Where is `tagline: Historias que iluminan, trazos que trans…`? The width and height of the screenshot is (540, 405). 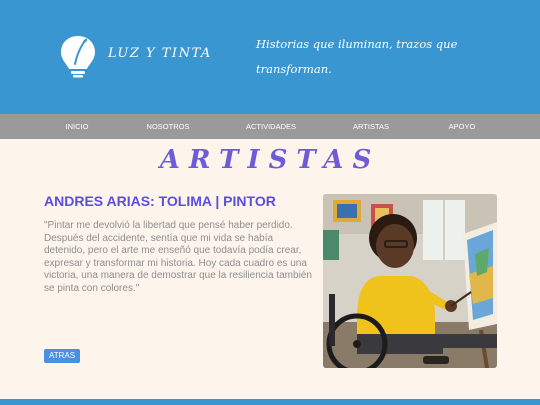
tagline: Historias que iluminan, trazos que trans… is located at coordinates (357, 56).